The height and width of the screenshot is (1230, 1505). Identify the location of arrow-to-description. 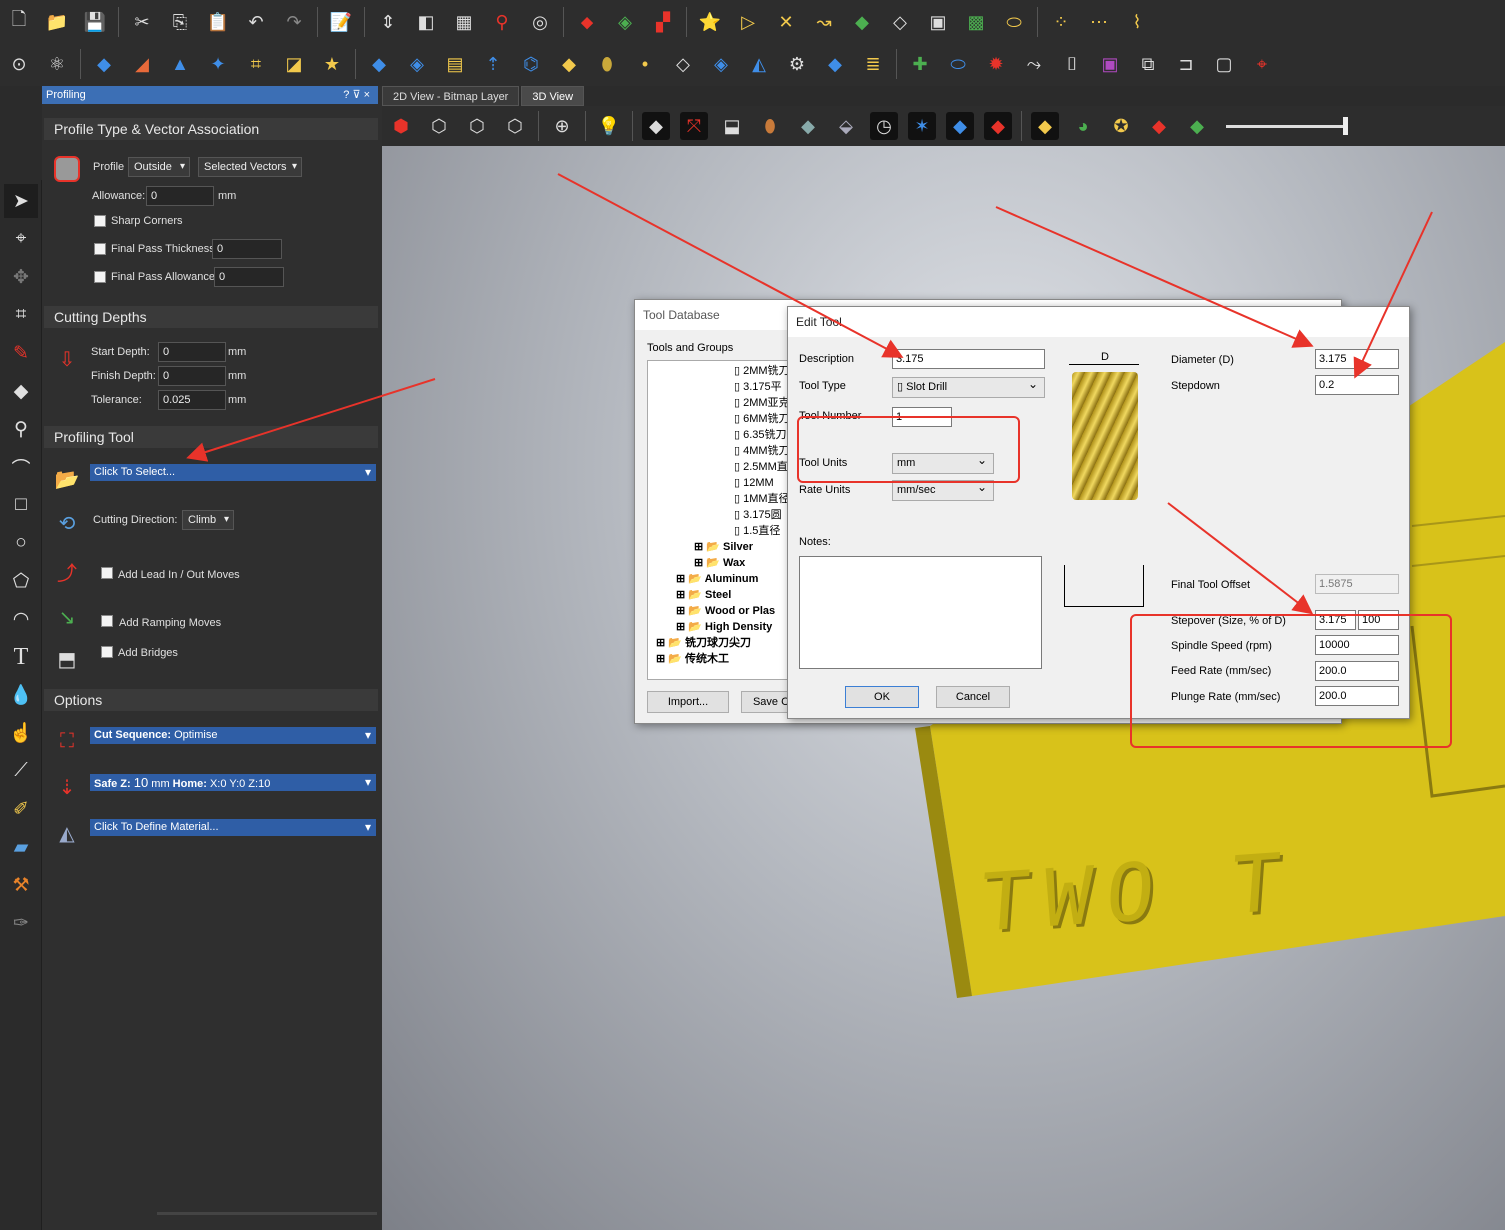
(730, 265).